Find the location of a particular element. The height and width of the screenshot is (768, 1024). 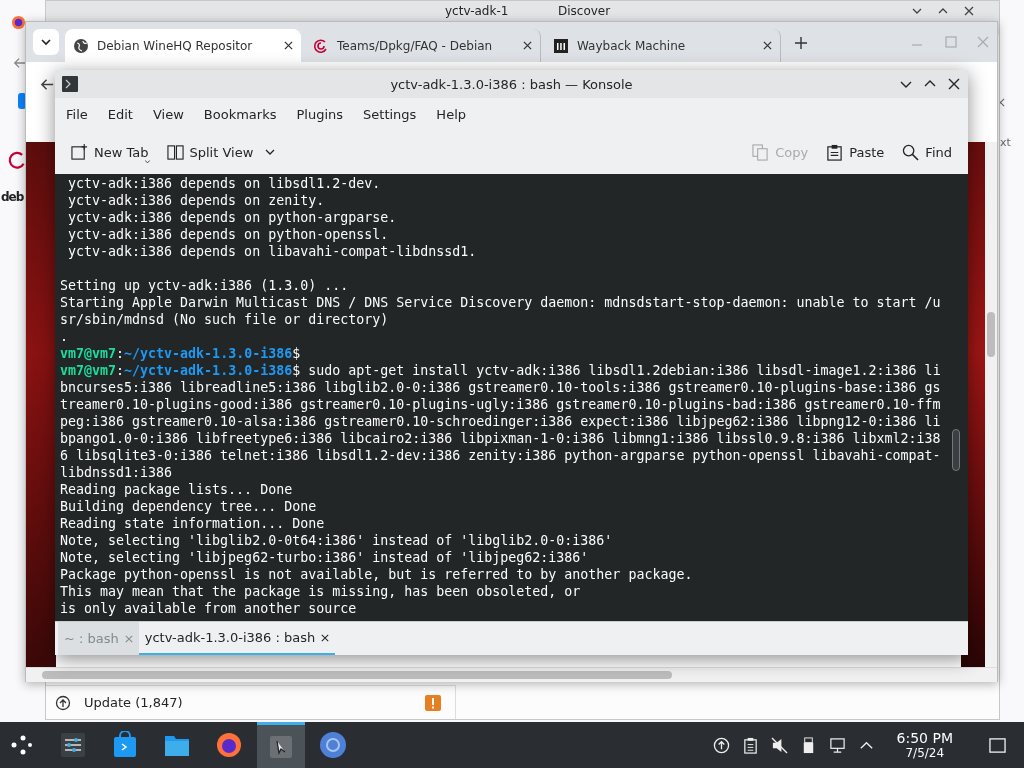

menu-item: Bookmarks is located at coordinates (240, 114).